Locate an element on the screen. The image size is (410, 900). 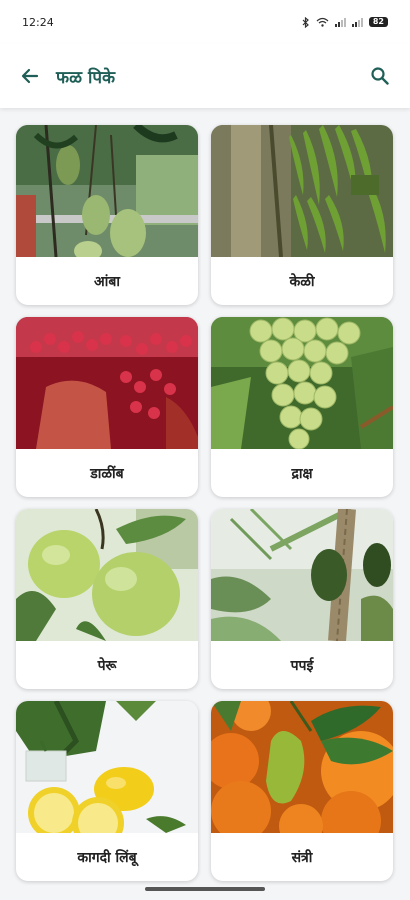
crop-label: डाळींब is located at coordinates (107, 473).